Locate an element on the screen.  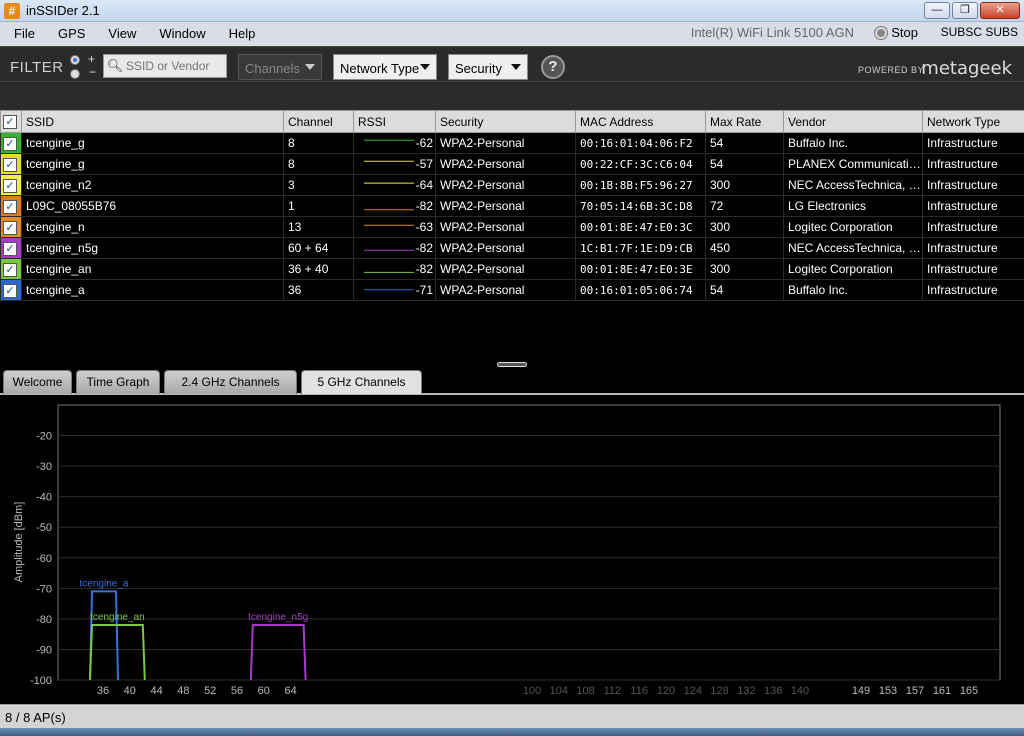
x-tick-label: 157 is located at coordinates (915, 691).